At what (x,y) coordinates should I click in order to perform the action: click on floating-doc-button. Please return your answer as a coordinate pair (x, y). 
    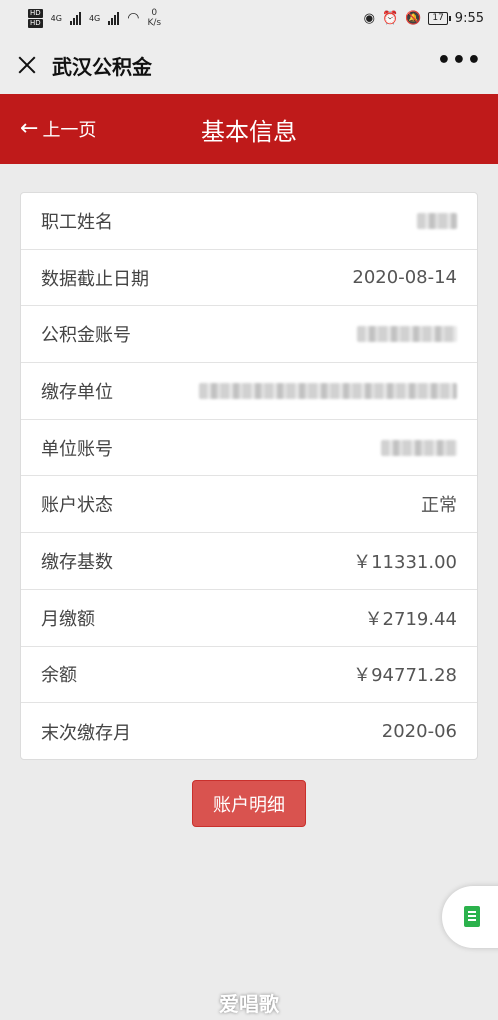
    Looking at the image, I should click on (470, 917).